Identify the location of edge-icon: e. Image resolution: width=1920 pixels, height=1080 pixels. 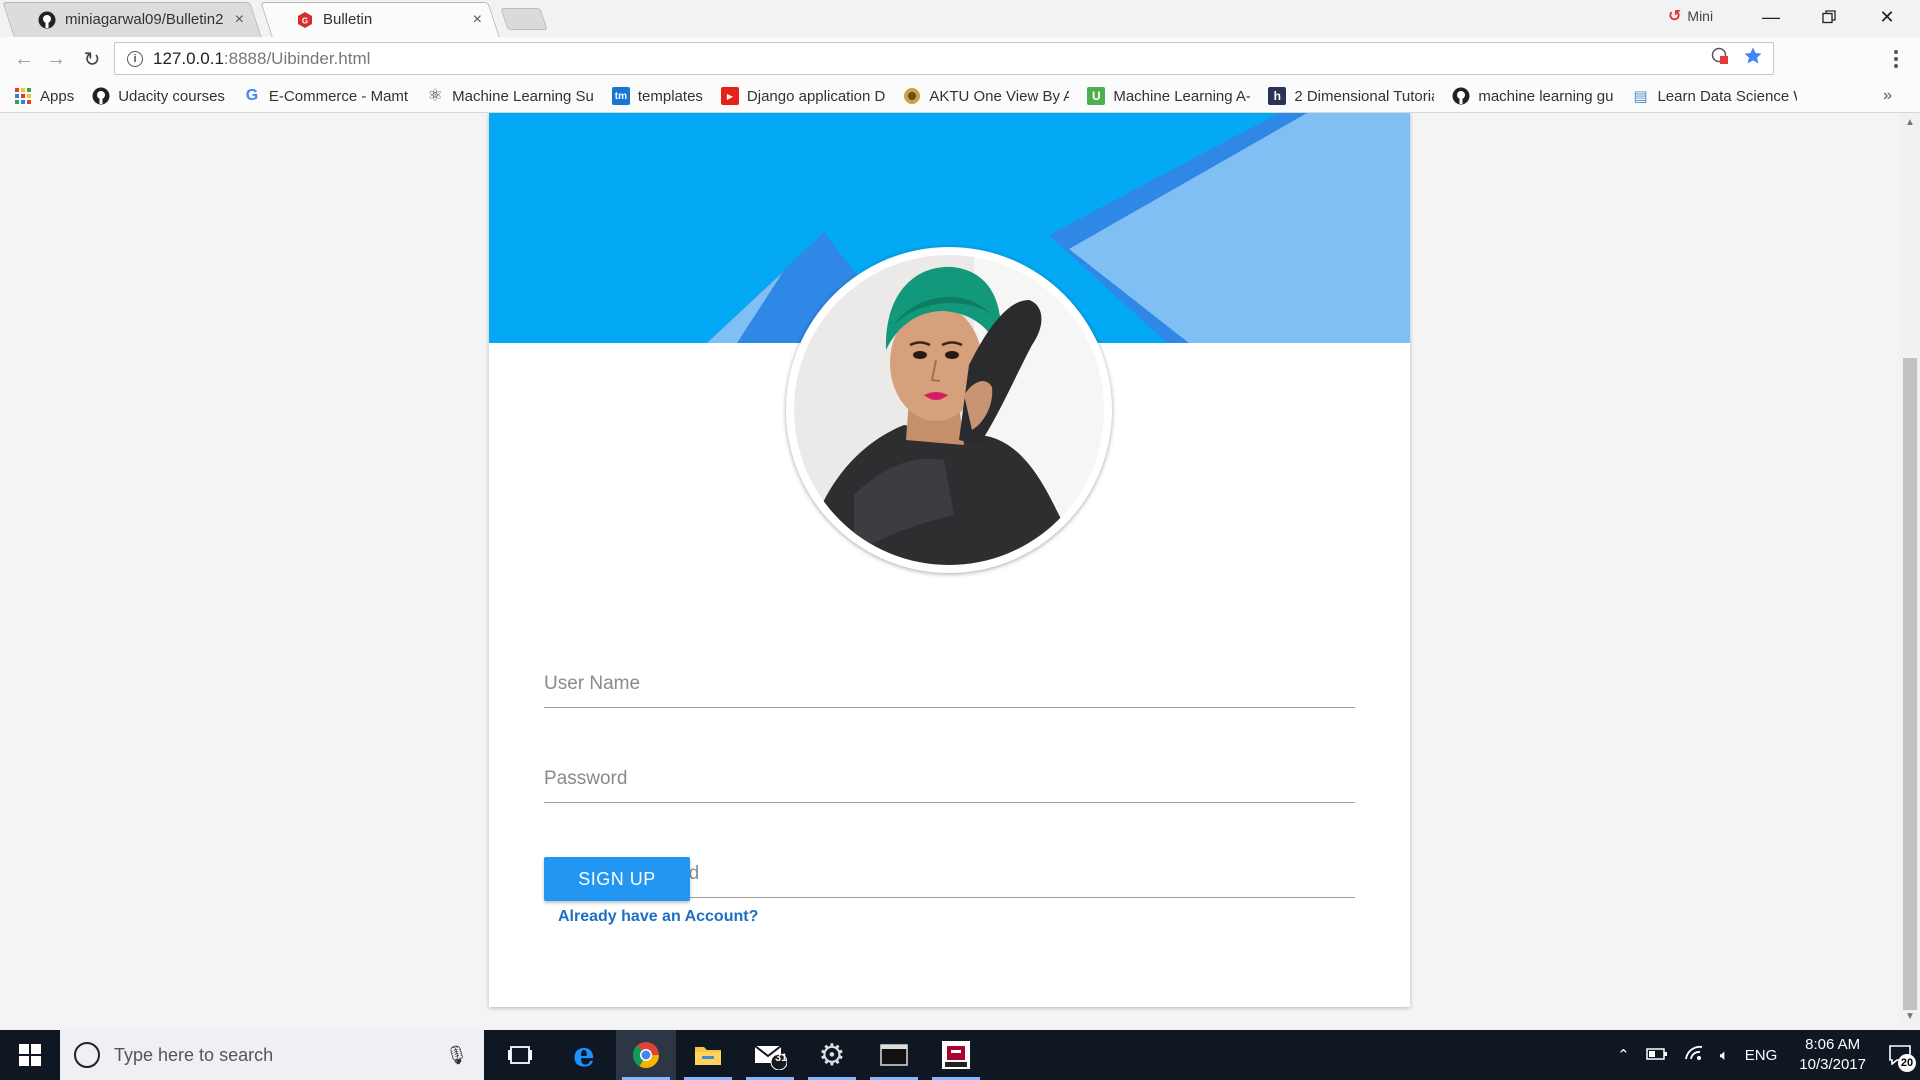
(584, 1055).